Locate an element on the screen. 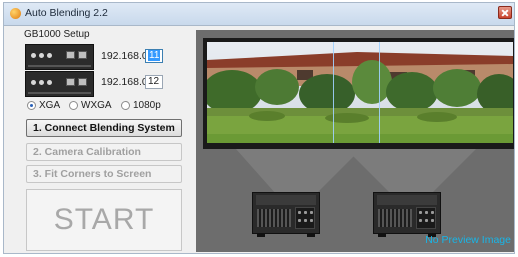 This screenshot has height=257, width=518. app-icon is located at coordinates (15, 13).